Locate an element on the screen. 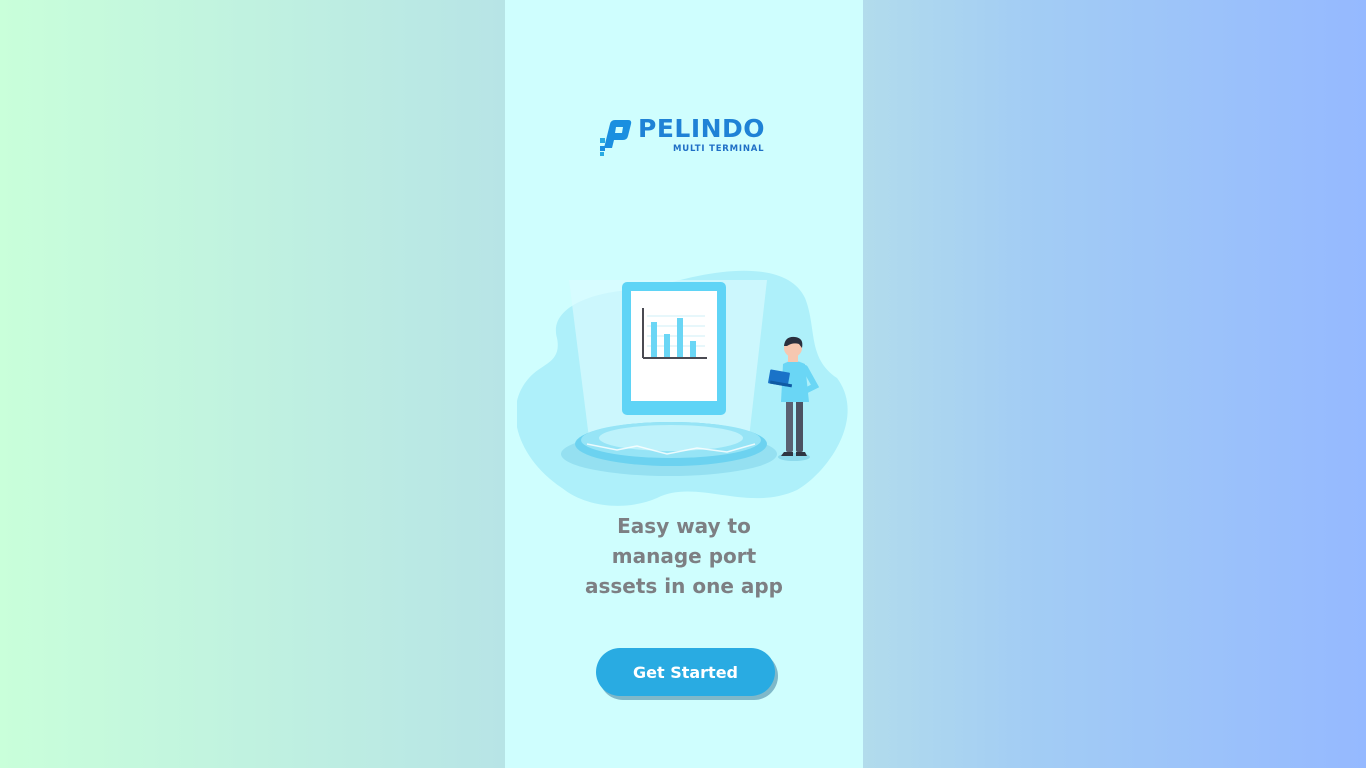 The height and width of the screenshot is (768, 1366). dashboard-presentation-illustration is located at coordinates (682, 388).